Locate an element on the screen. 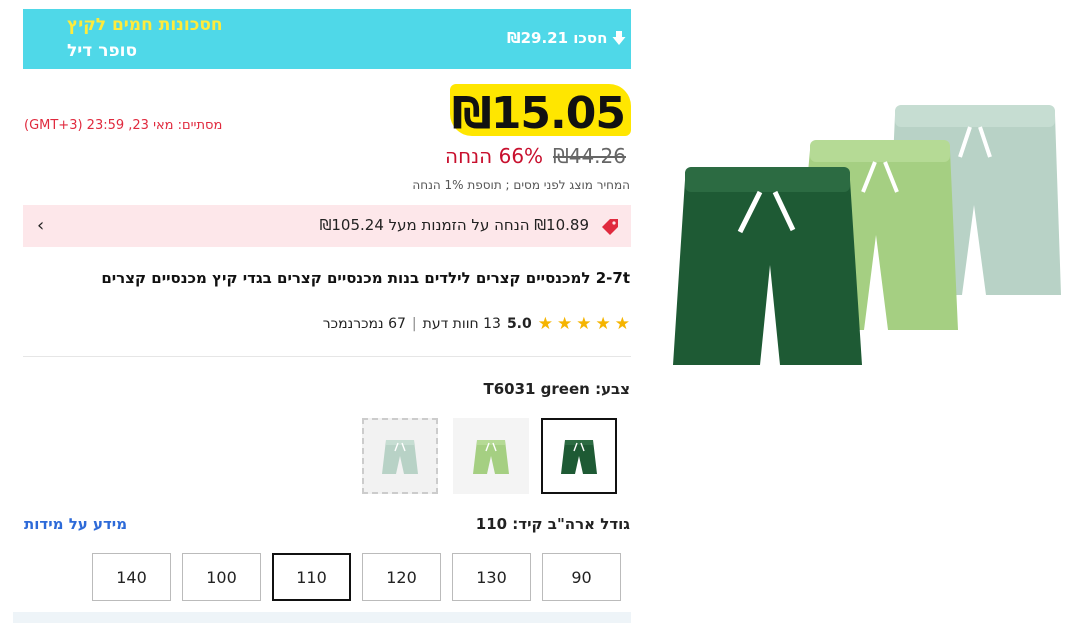 The width and height of the screenshot is (1083, 623). chevron-right-icon: › is located at coordinates (40, 225).